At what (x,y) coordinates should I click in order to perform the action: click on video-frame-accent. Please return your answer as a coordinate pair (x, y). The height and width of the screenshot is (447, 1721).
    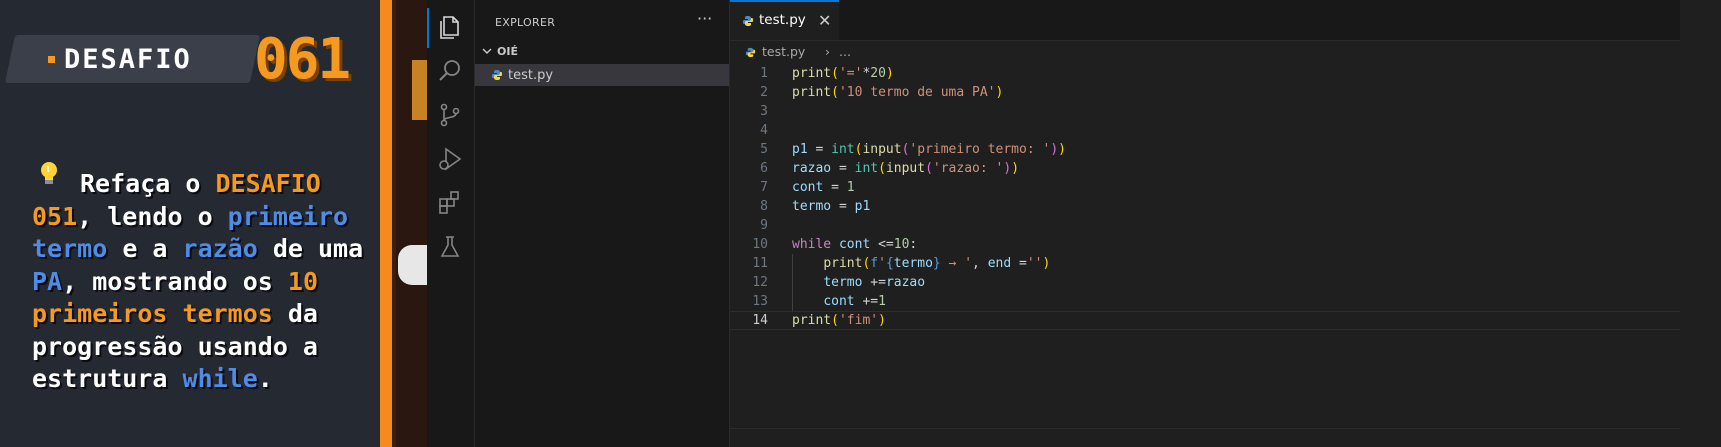
    Looking at the image, I should click on (386, 223).